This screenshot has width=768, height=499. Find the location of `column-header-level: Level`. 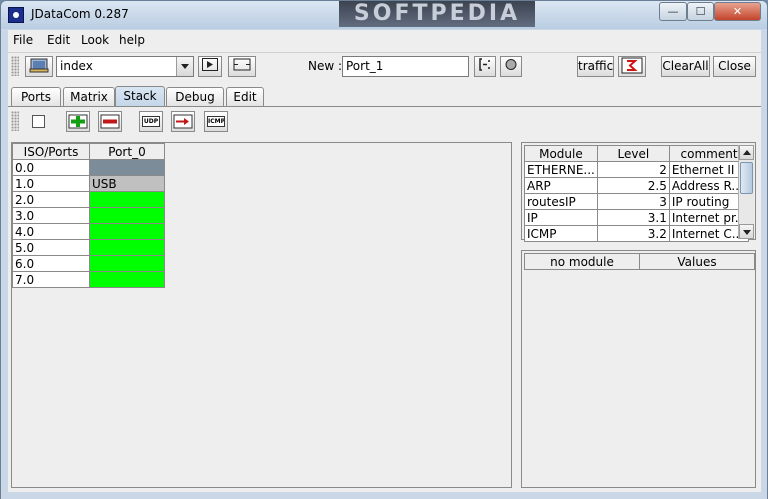

column-header-level: Level is located at coordinates (633, 153).